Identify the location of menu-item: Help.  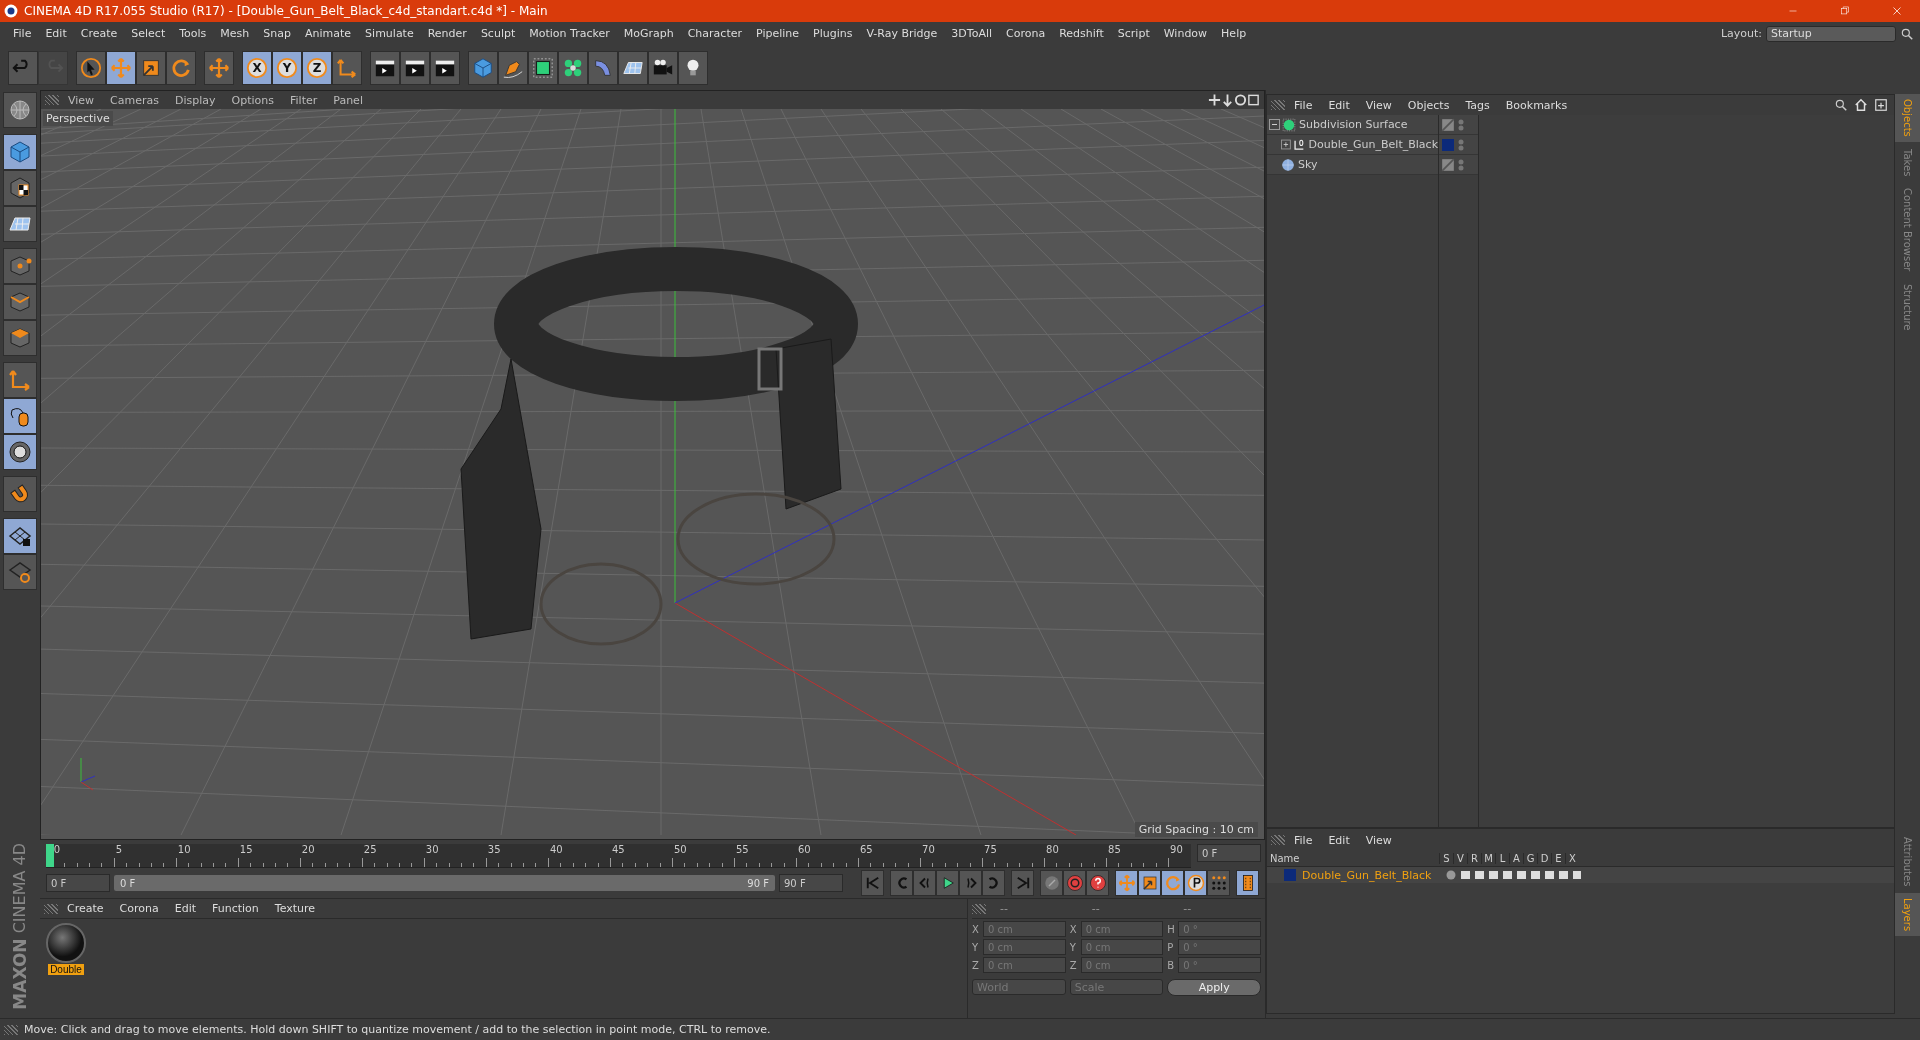
(1234, 33).